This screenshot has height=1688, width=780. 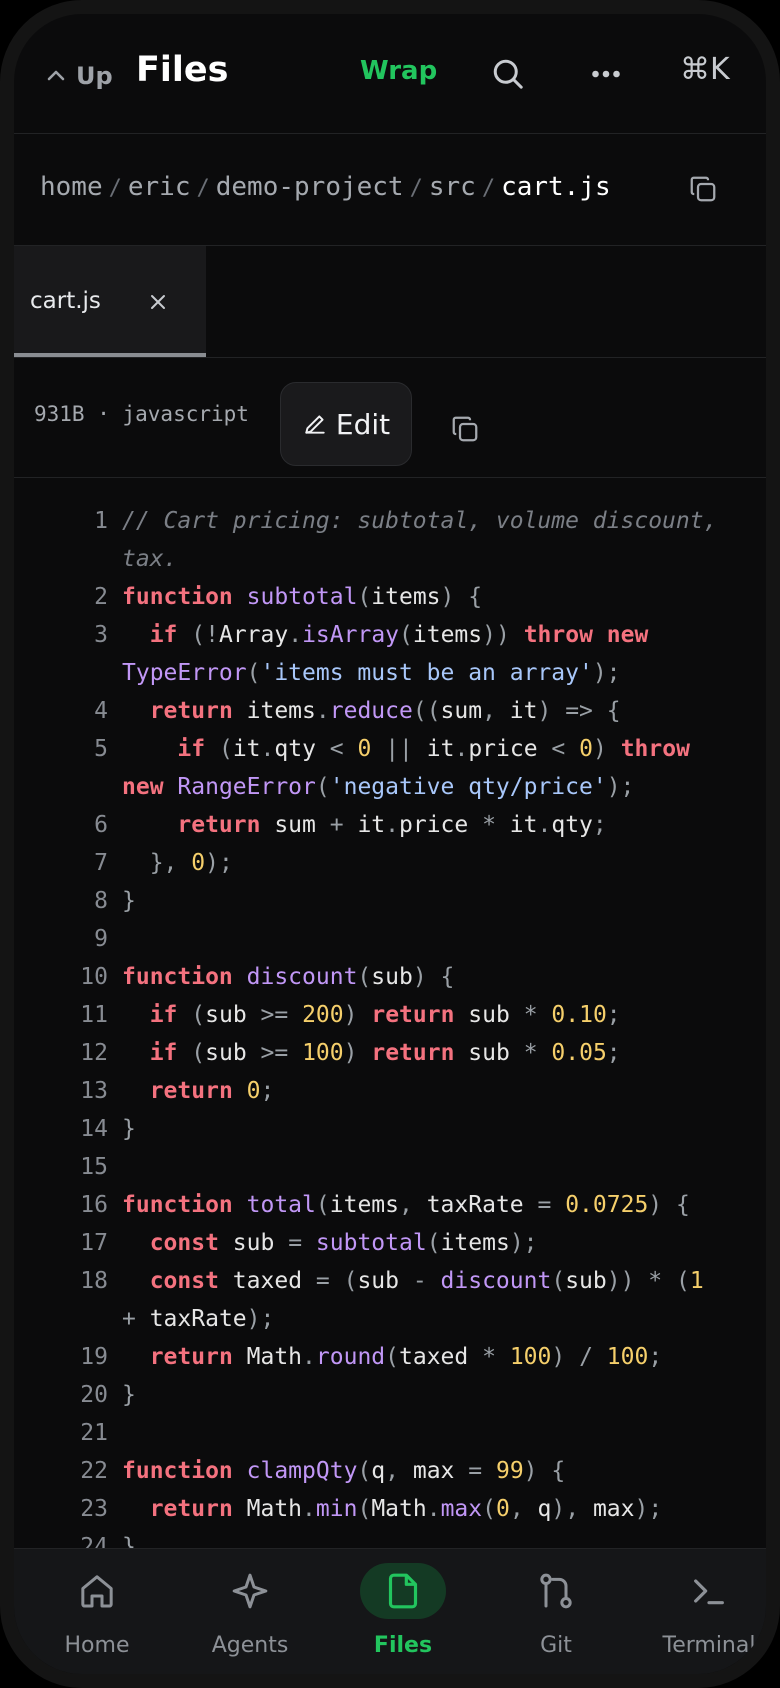 I want to click on line-code: return Math.min(Math.max(0, q), max);, so click(x=406, y=1509).